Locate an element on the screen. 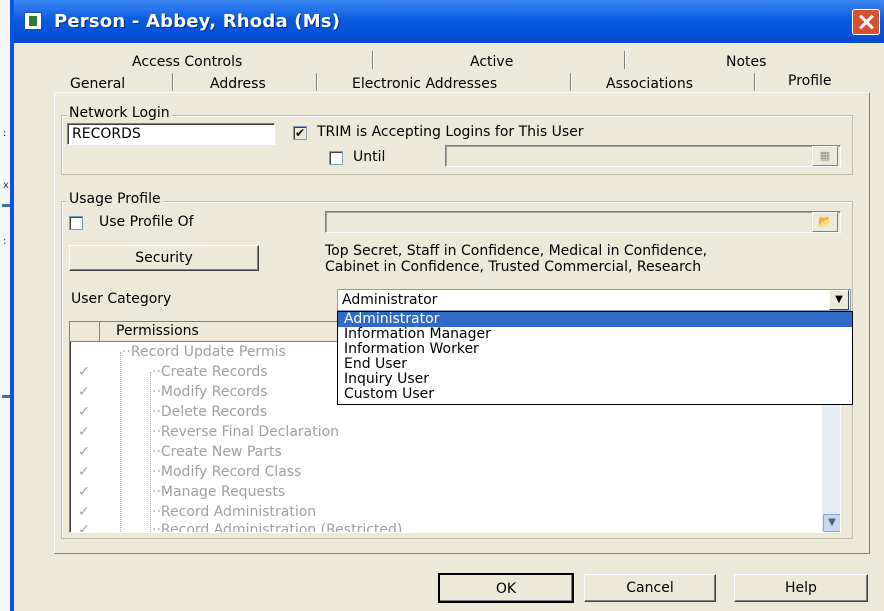  permission-row: ··Record Administration is located at coordinates (234, 512).